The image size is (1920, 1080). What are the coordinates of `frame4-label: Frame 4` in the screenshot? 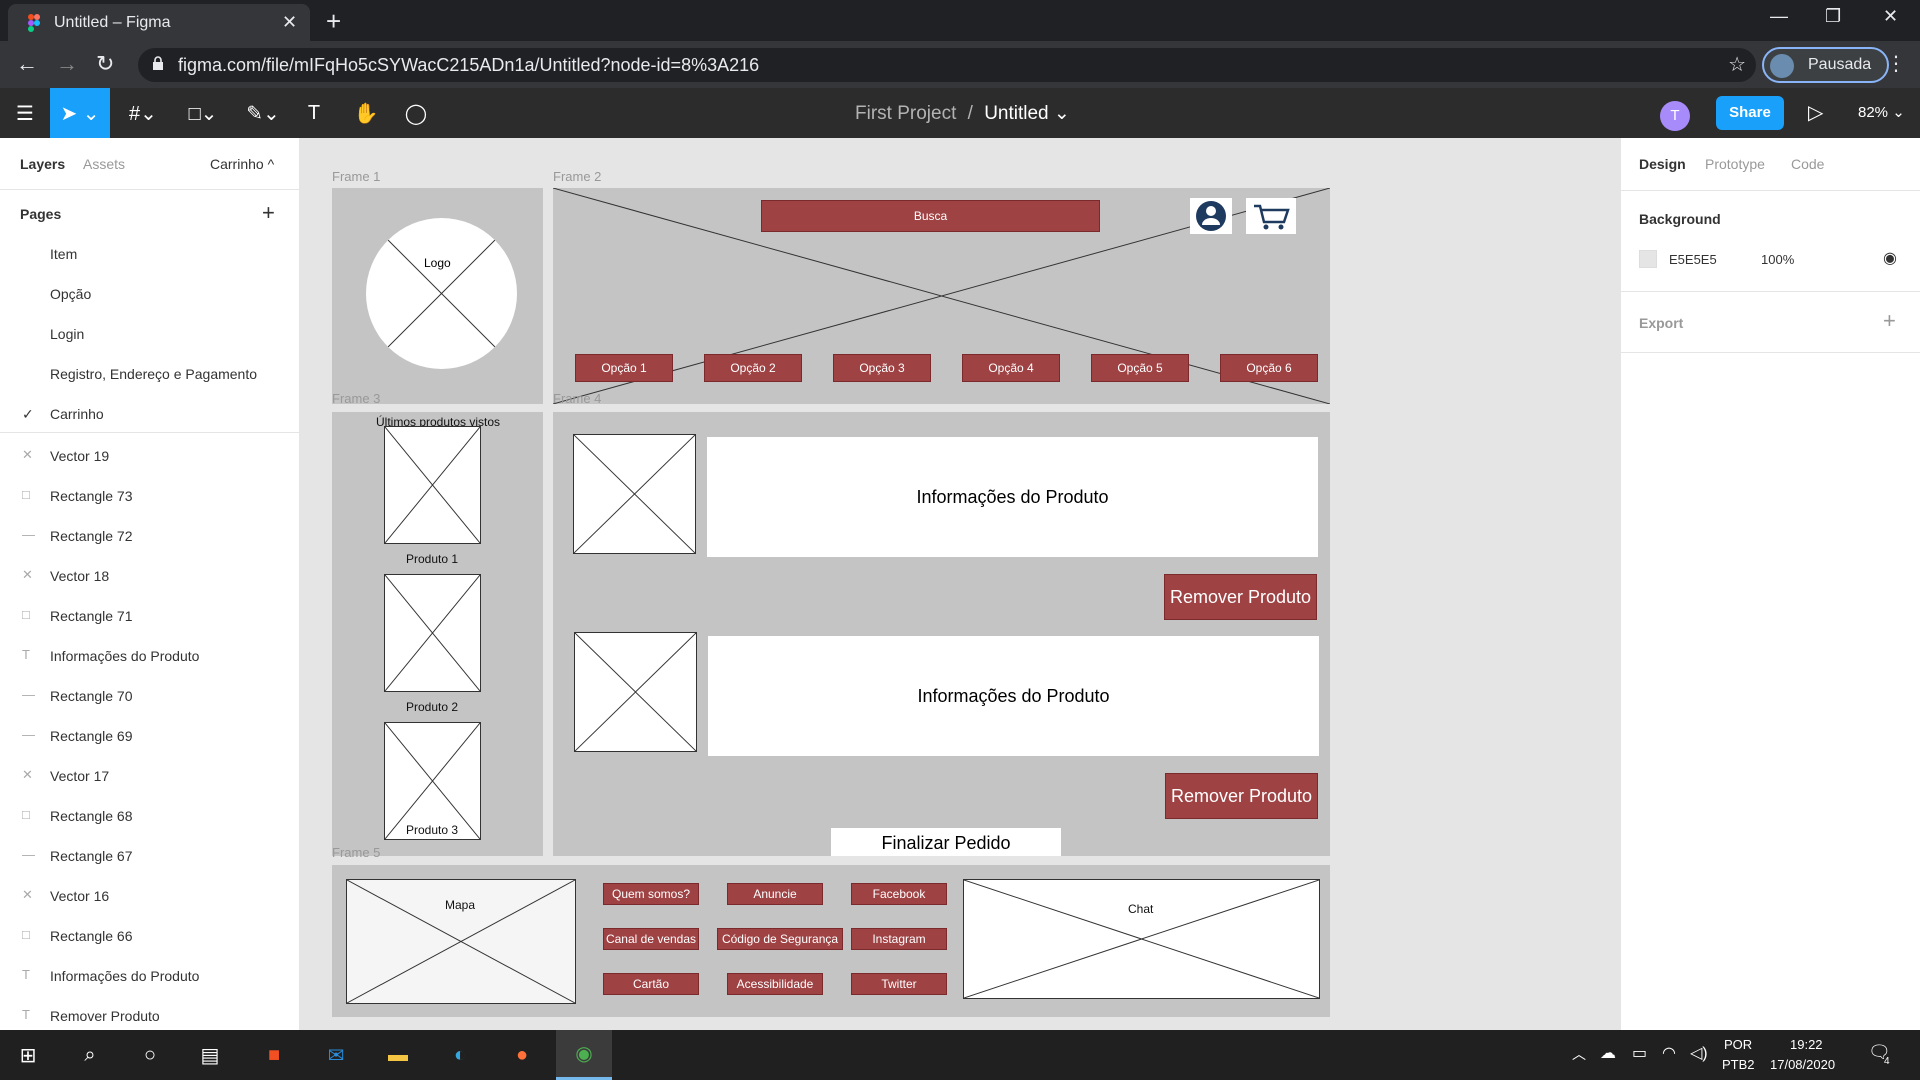 It's located at (577, 398).